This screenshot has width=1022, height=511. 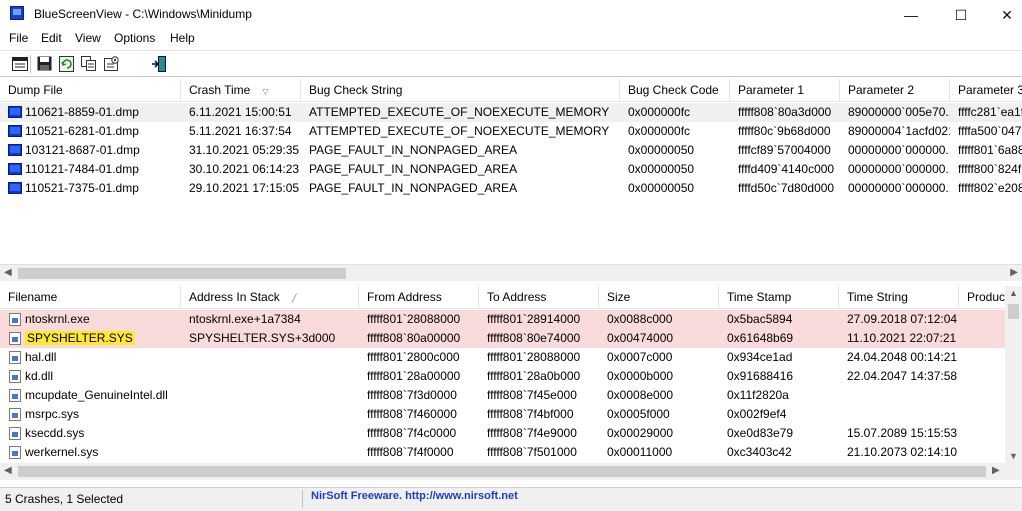 I want to click on window-title: BlueScreenView - C:\Windows\Minidump, so click(x=143, y=14).